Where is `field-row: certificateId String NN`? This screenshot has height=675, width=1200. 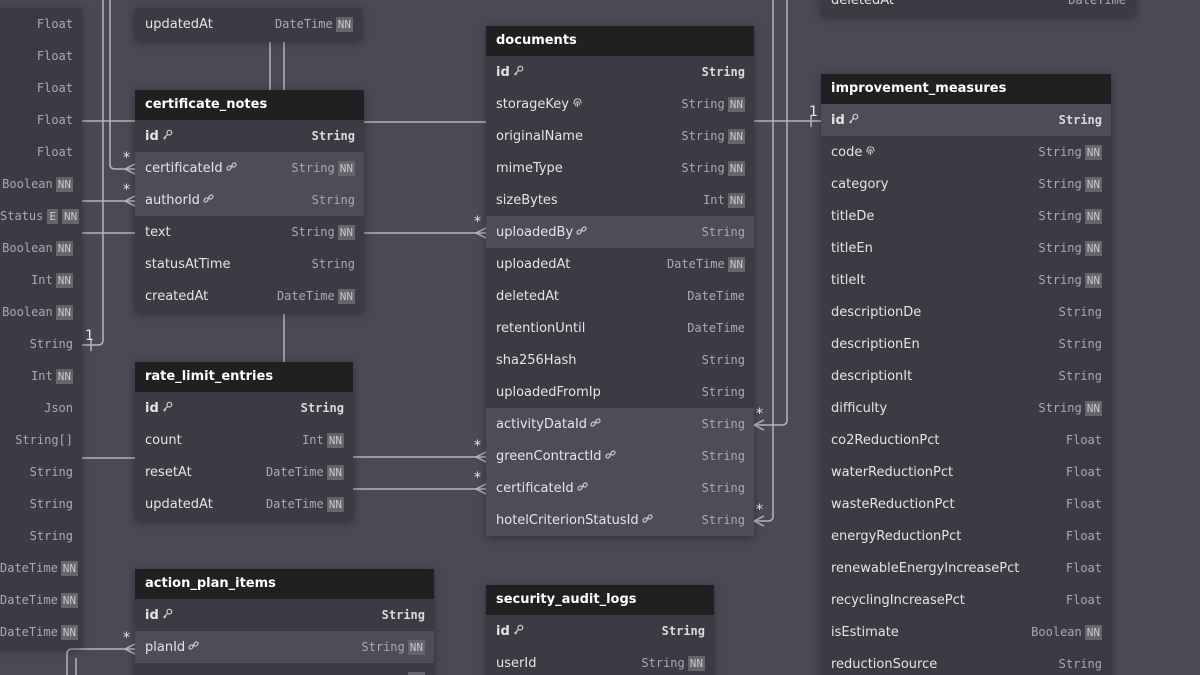
field-row: certificateId String NN is located at coordinates (249, 168).